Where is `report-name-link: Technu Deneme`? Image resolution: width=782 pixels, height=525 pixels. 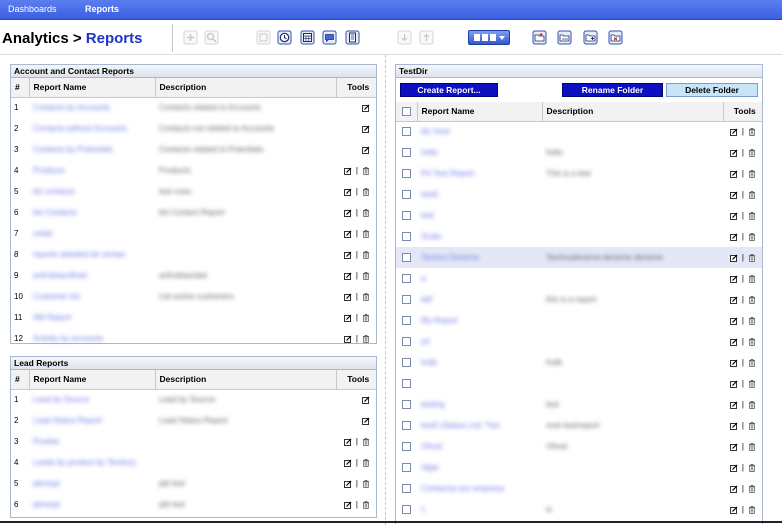
report-name-link: Technu Deneme is located at coordinates (479, 257).